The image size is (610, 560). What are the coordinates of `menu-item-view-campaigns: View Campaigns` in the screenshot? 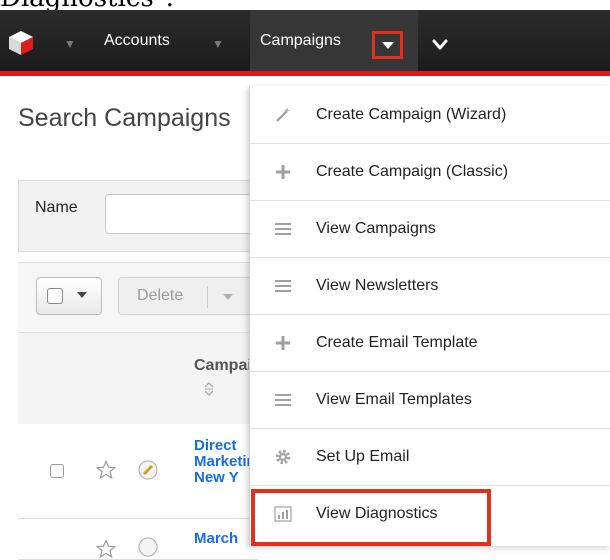 It's located at (430, 228).